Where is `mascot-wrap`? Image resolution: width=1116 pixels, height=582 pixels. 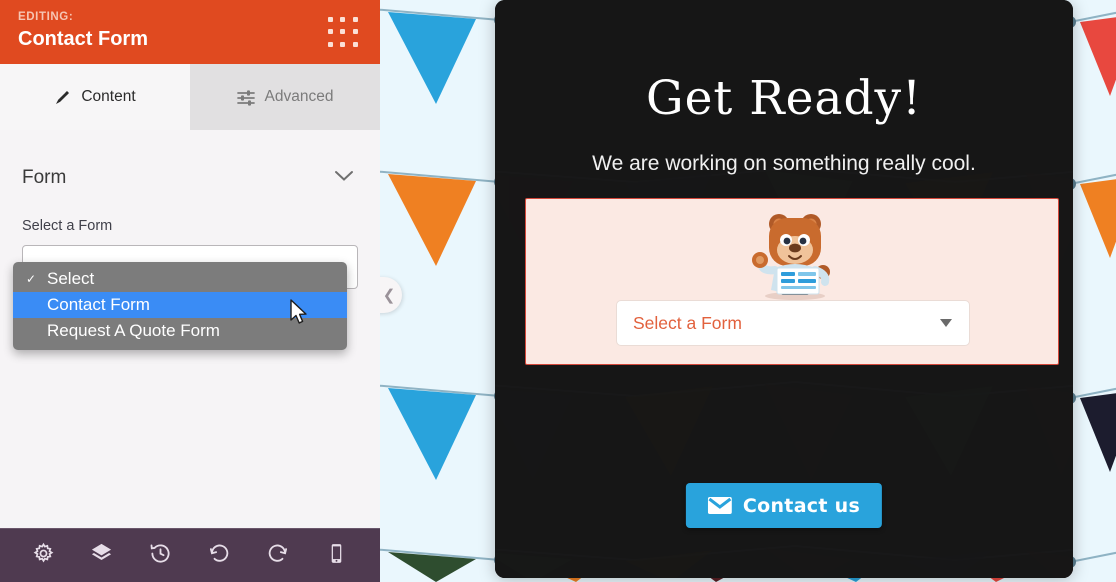 mascot-wrap is located at coordinates (792, 250).